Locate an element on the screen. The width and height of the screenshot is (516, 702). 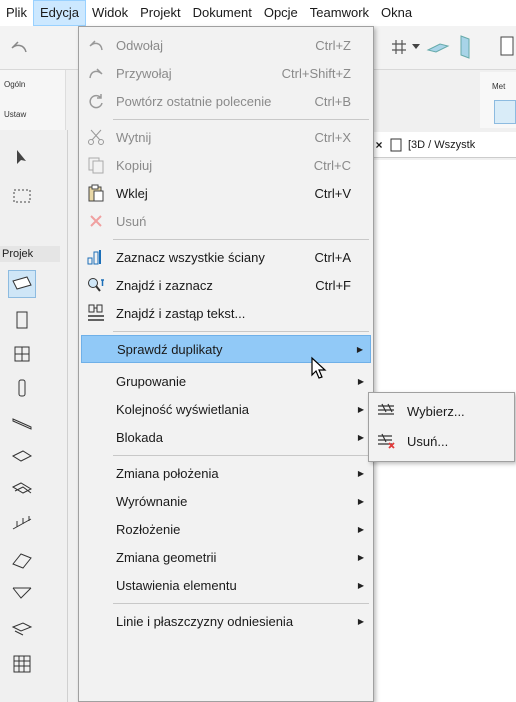
menu-item-label: Linie i płaszczyzny odniesienia is located at coordinates (205, 621).